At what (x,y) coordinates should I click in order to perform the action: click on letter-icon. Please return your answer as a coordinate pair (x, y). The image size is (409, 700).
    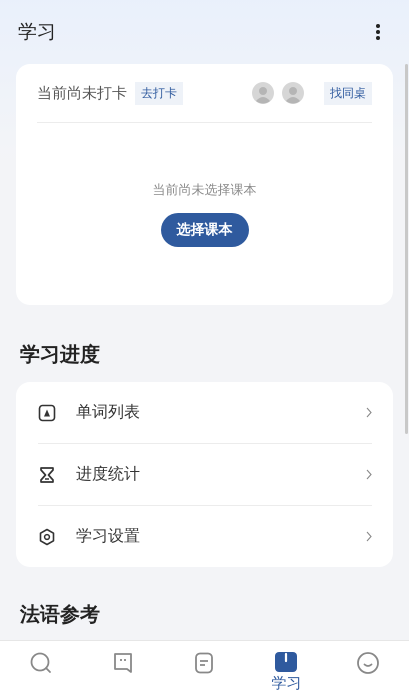
    Looking at the image, I should click on (47, 413).